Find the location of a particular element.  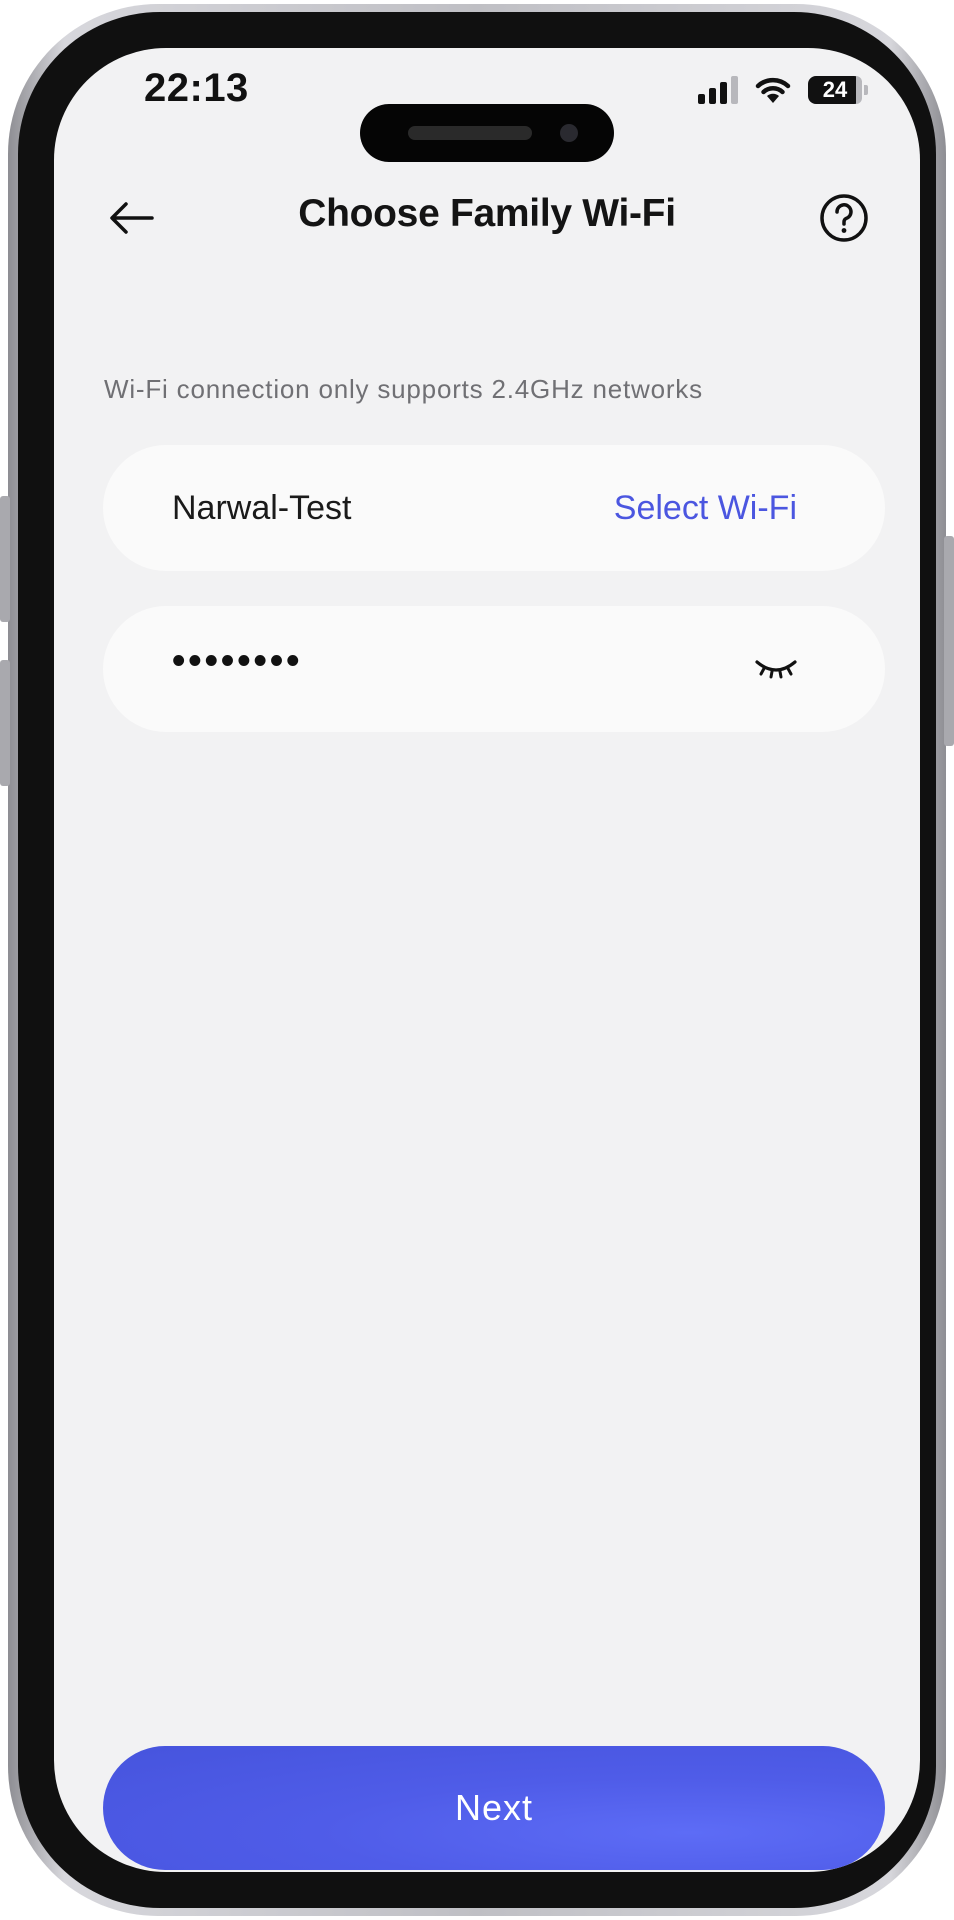

wifi-icon is located at coordinates (773, 90).